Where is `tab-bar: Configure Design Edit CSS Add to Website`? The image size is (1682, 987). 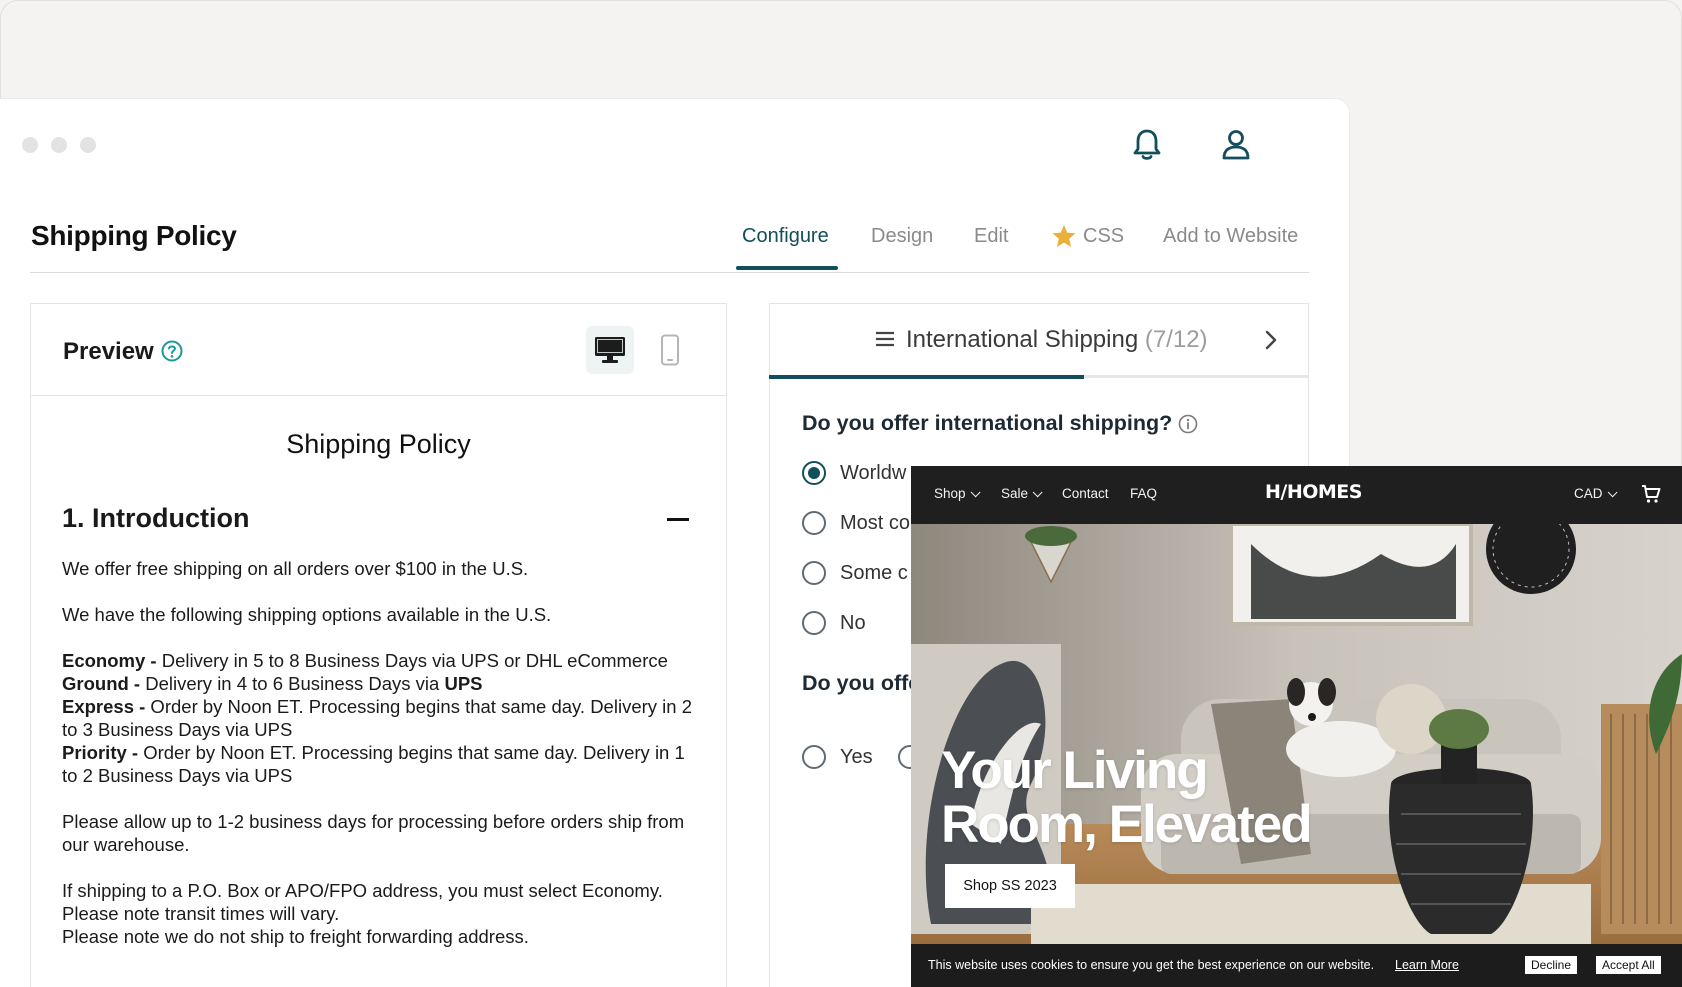 tab-bar: Configure Design Edit CSS Add to Website is located at coordinates (1022, 242).